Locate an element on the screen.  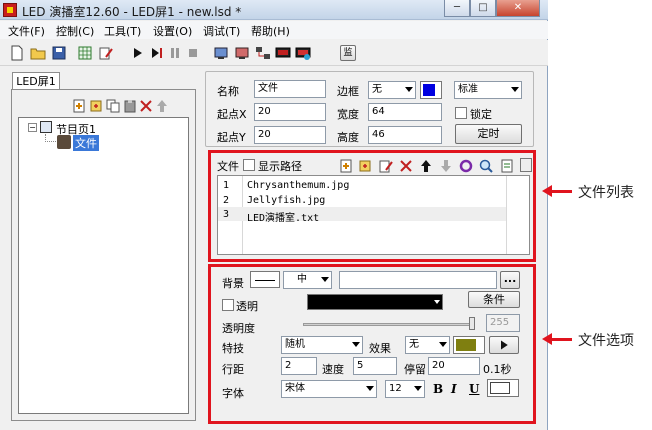
align-select: 中 is located at coordinates (307, 280).